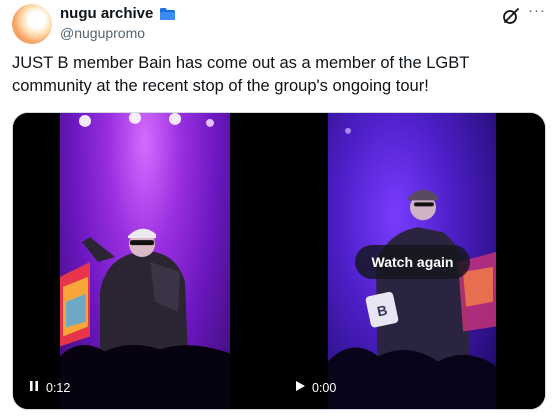 This screenshot has height=419, width=559. What do you see at coordinates (102, 33) in the screenshot?
I see `author-handle: @nugupromo` at bounding box center [102, 33].